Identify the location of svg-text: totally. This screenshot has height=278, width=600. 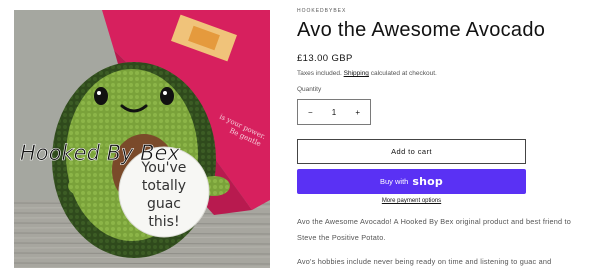
(164, 186).